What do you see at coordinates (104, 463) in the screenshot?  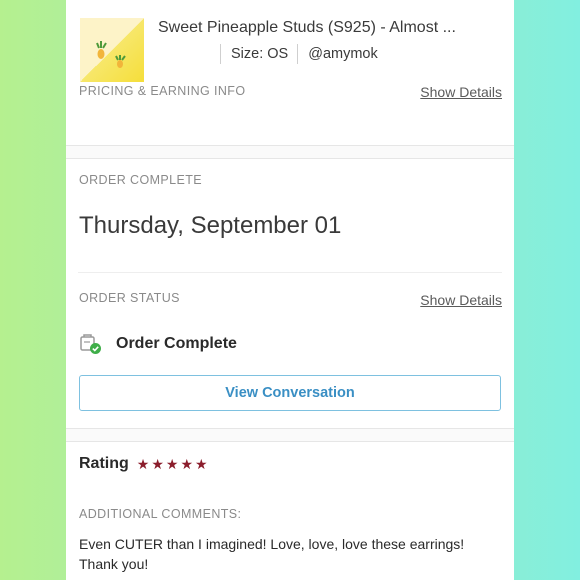 I see `rating-label: Rating` at bounding box center [104, 463].